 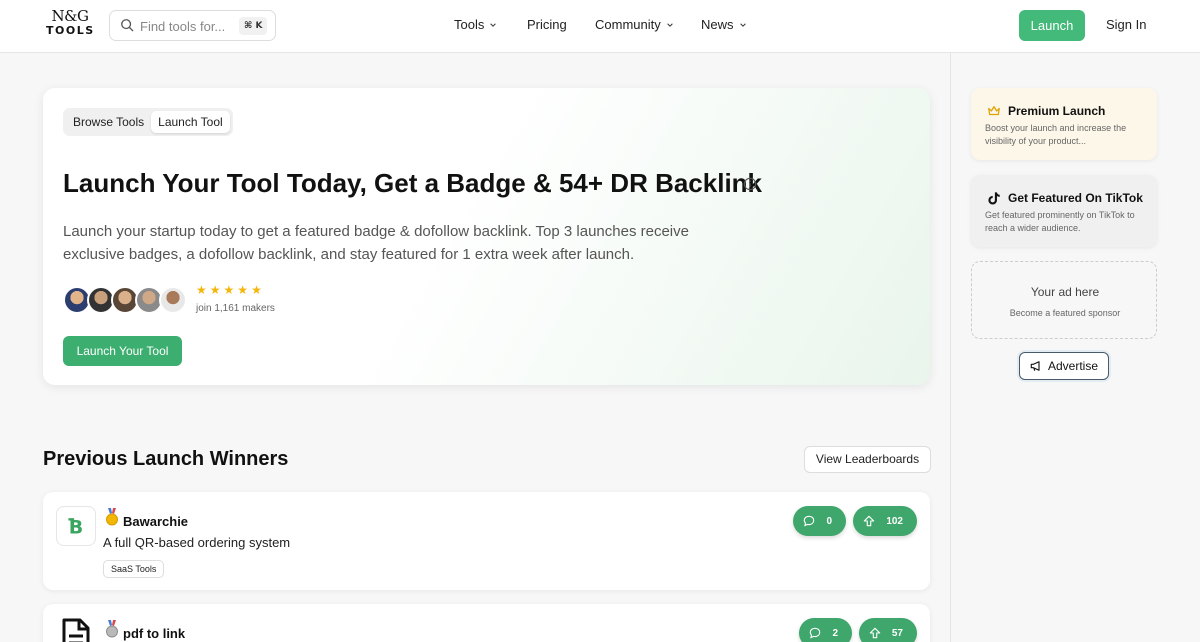 I want to click on logo-wordmark: TOOLS, so click(x=70, y=30).